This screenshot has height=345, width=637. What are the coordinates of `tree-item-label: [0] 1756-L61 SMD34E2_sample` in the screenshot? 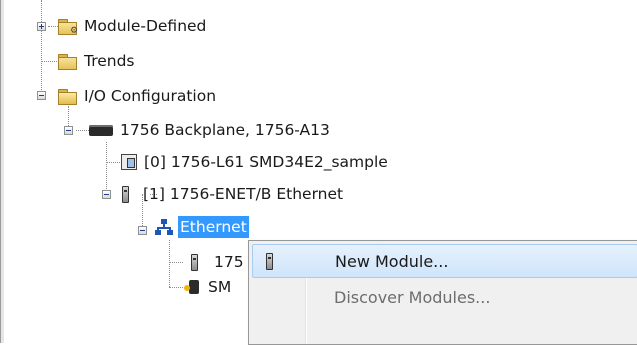 It's located at (266, 162).